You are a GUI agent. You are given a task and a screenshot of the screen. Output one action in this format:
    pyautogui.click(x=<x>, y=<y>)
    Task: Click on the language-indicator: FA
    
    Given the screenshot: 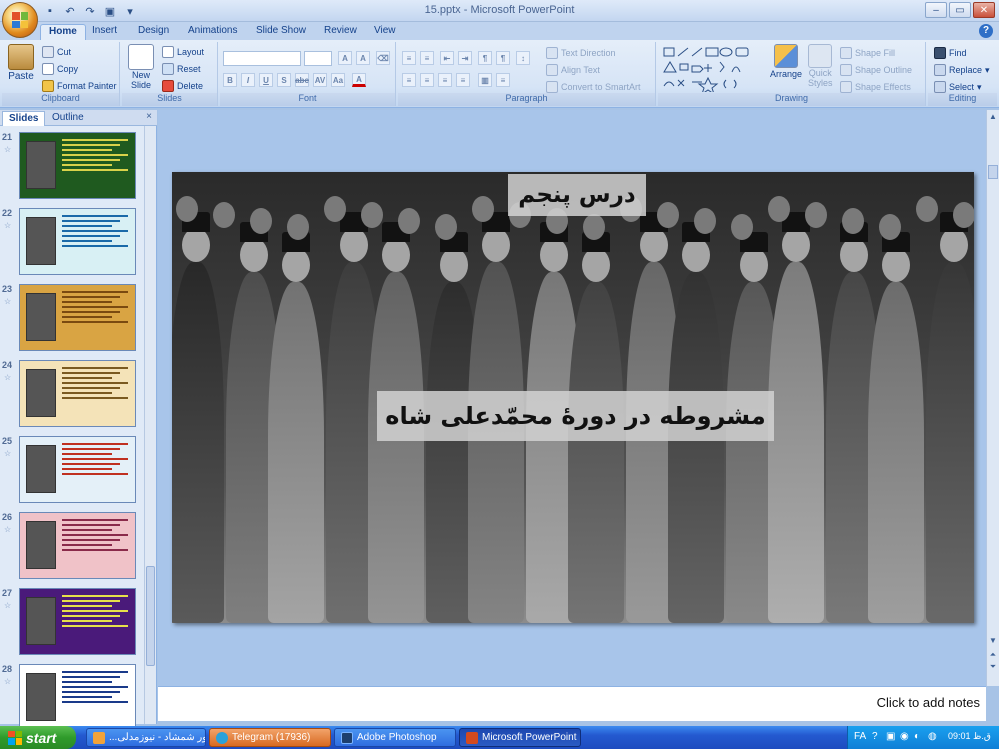 What is the action you would take?
    pyautogui.click(x=860, y=736)
    